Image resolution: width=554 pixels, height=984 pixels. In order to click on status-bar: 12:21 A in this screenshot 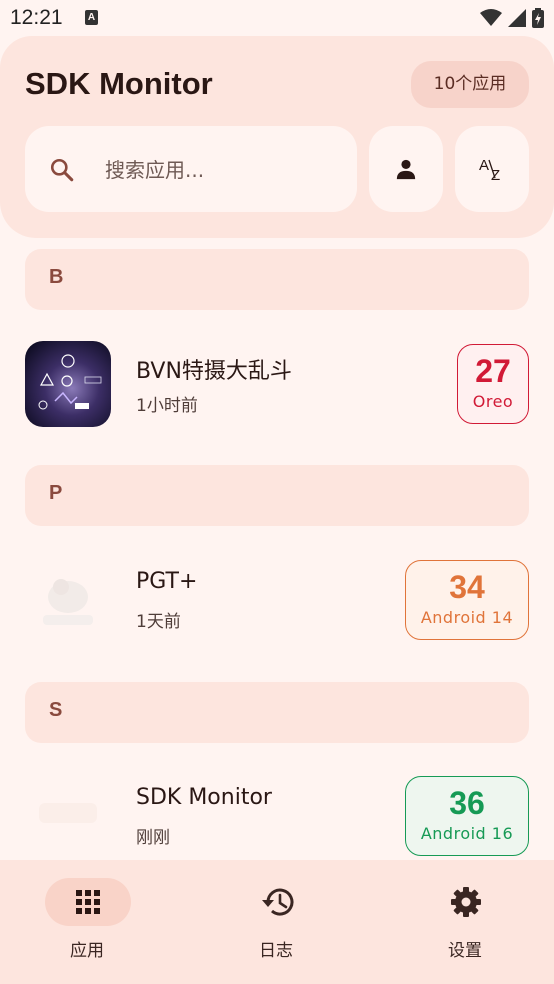, I will do `click(277, 18)`.